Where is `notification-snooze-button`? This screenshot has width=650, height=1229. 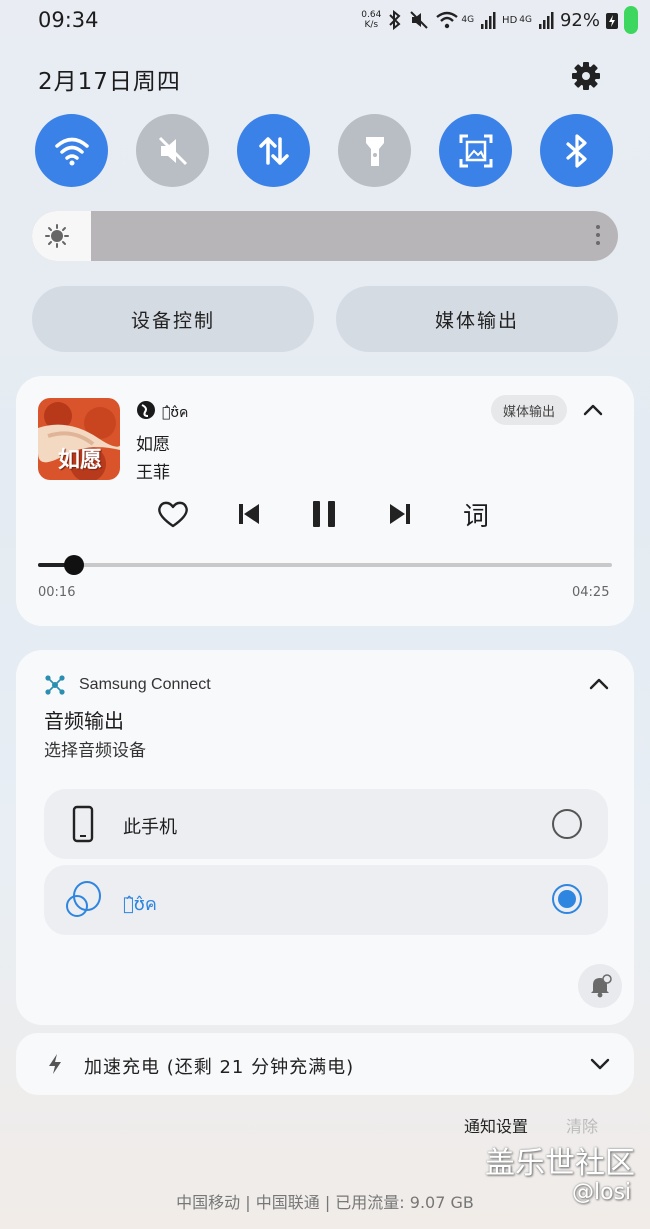
notification-snooze-button is located at coordinates (600, 986).